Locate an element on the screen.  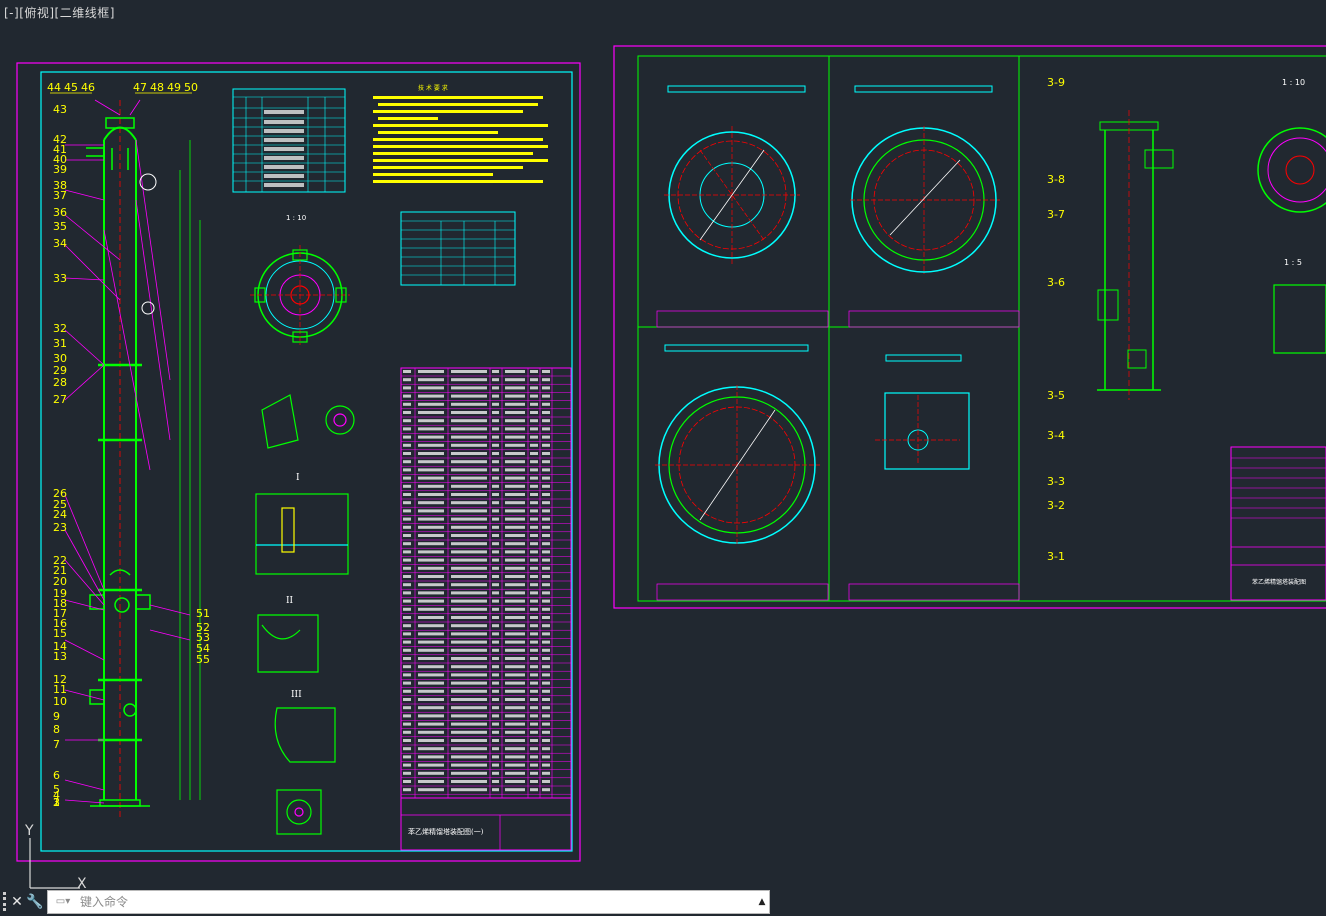
sheet2-label-3-3: 3-3 is located at coordinates (1056, 481).